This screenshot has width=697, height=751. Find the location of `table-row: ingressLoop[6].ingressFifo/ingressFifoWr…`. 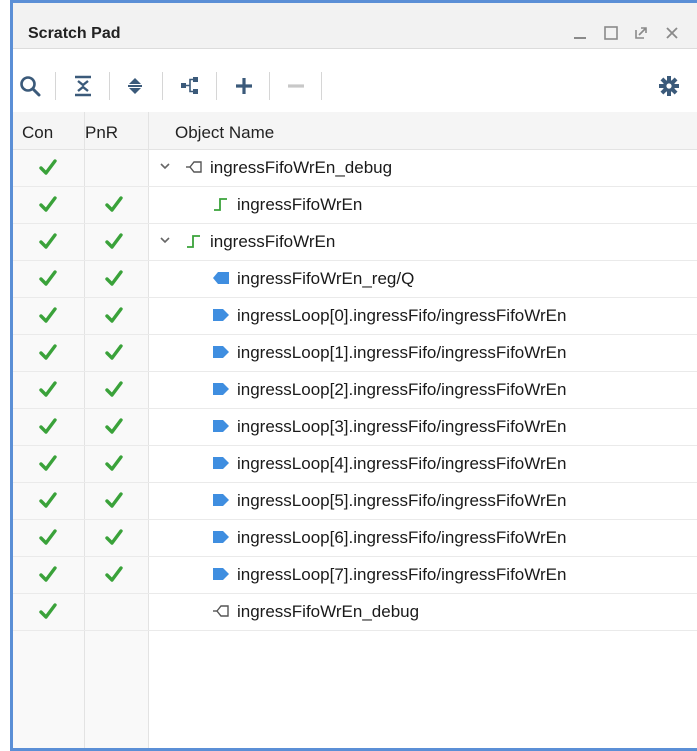

table-row: ingressLoop[6].ingressFifo/ingressFifoWr… is located at coordinates (355, 538).